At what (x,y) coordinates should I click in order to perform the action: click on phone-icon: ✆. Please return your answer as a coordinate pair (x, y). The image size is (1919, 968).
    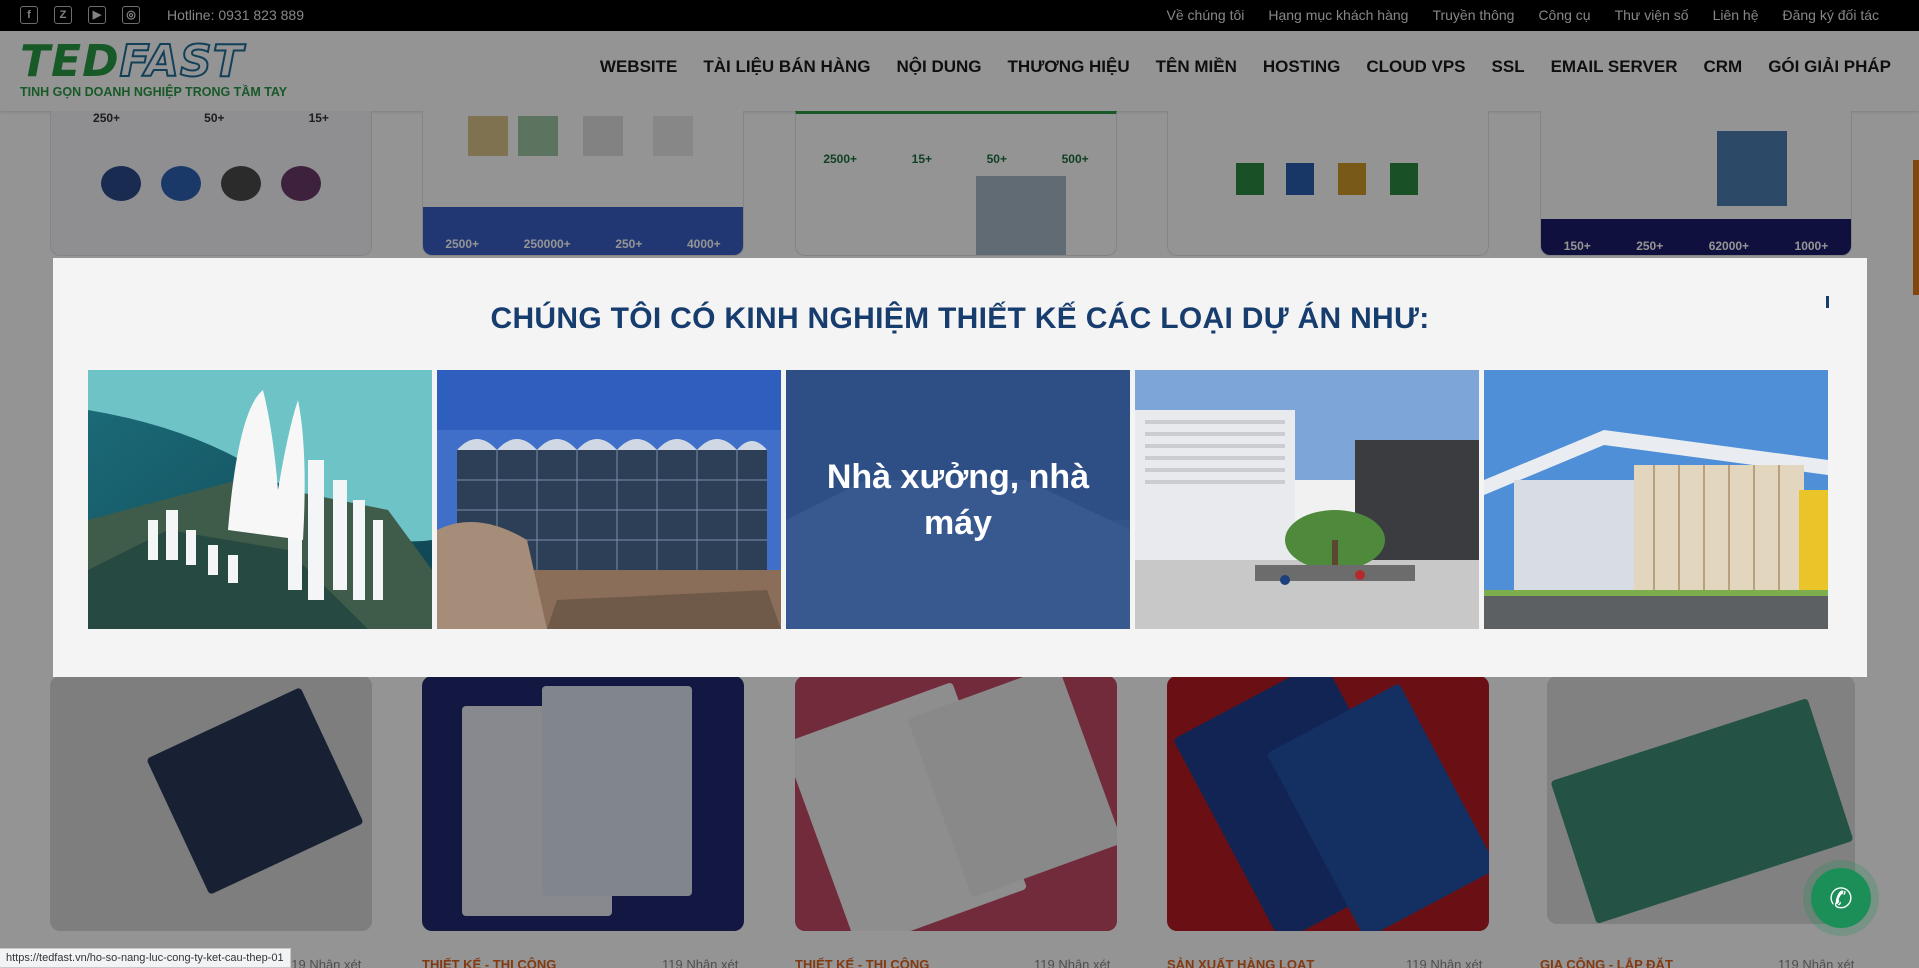
    Looking at the image, I should click on (1841, 898).